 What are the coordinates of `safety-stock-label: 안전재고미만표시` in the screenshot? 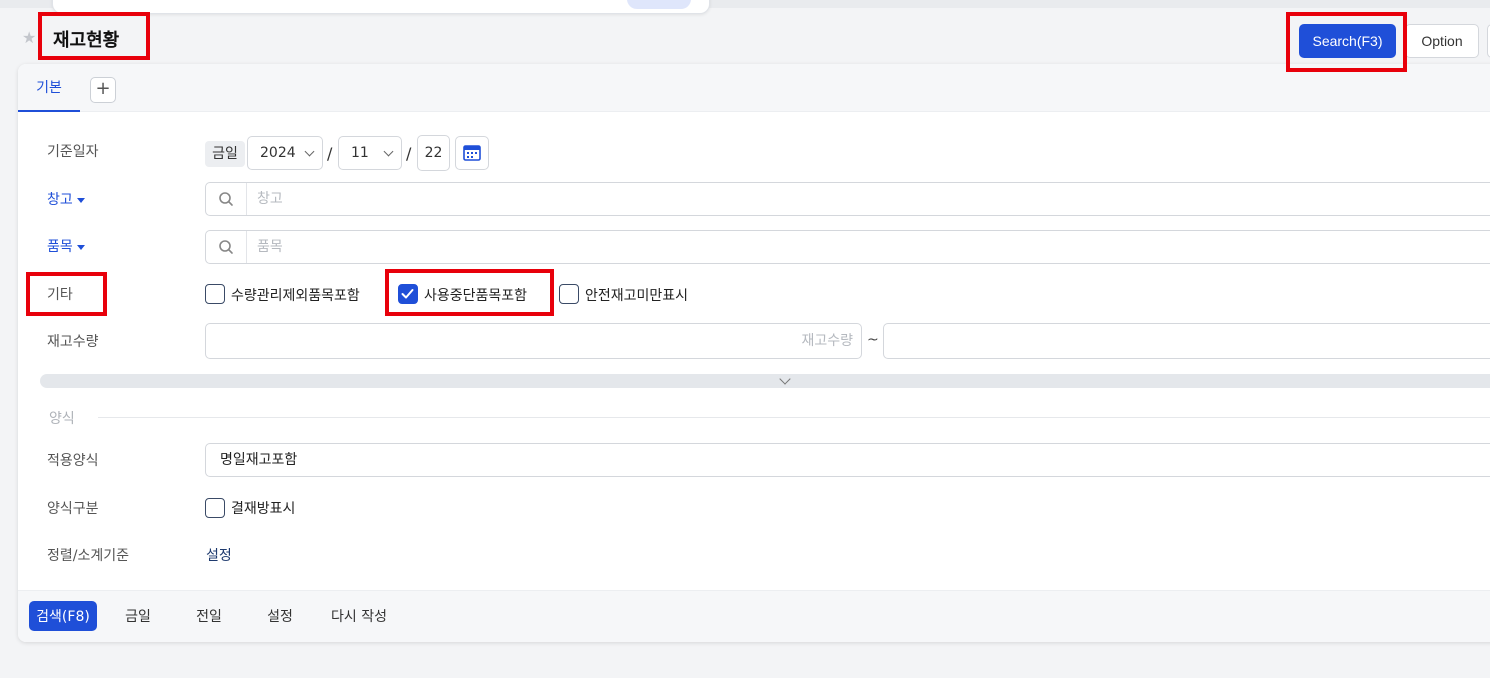 It's located at (636, 295).